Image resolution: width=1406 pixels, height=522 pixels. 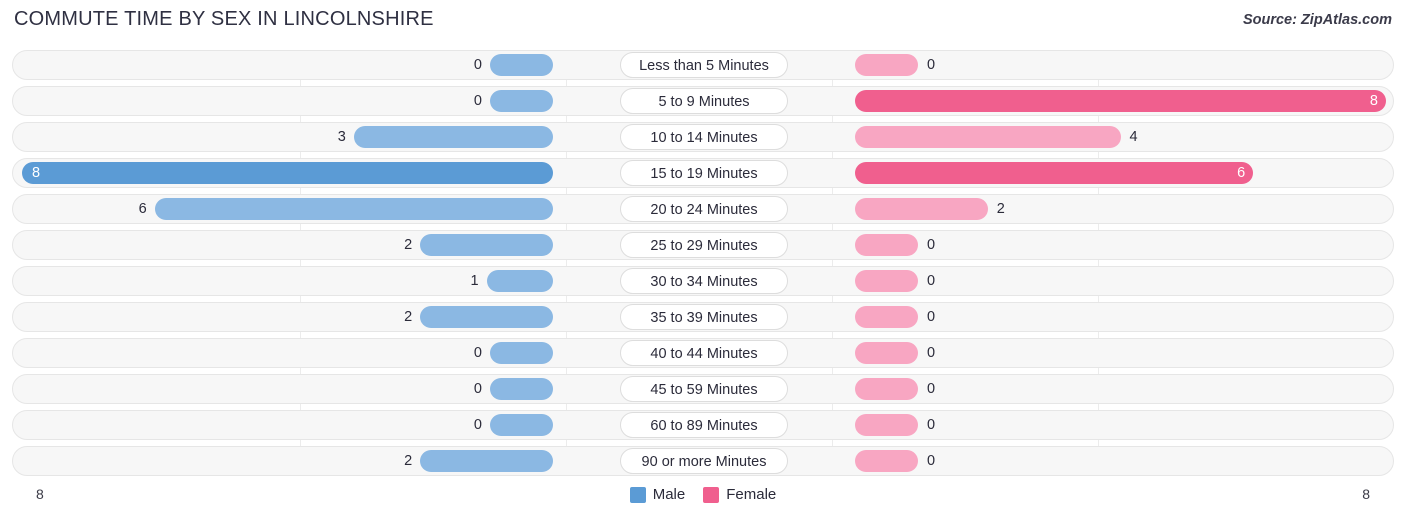 I want to click on legend-label-male: Male, so click(x=669, y=494).